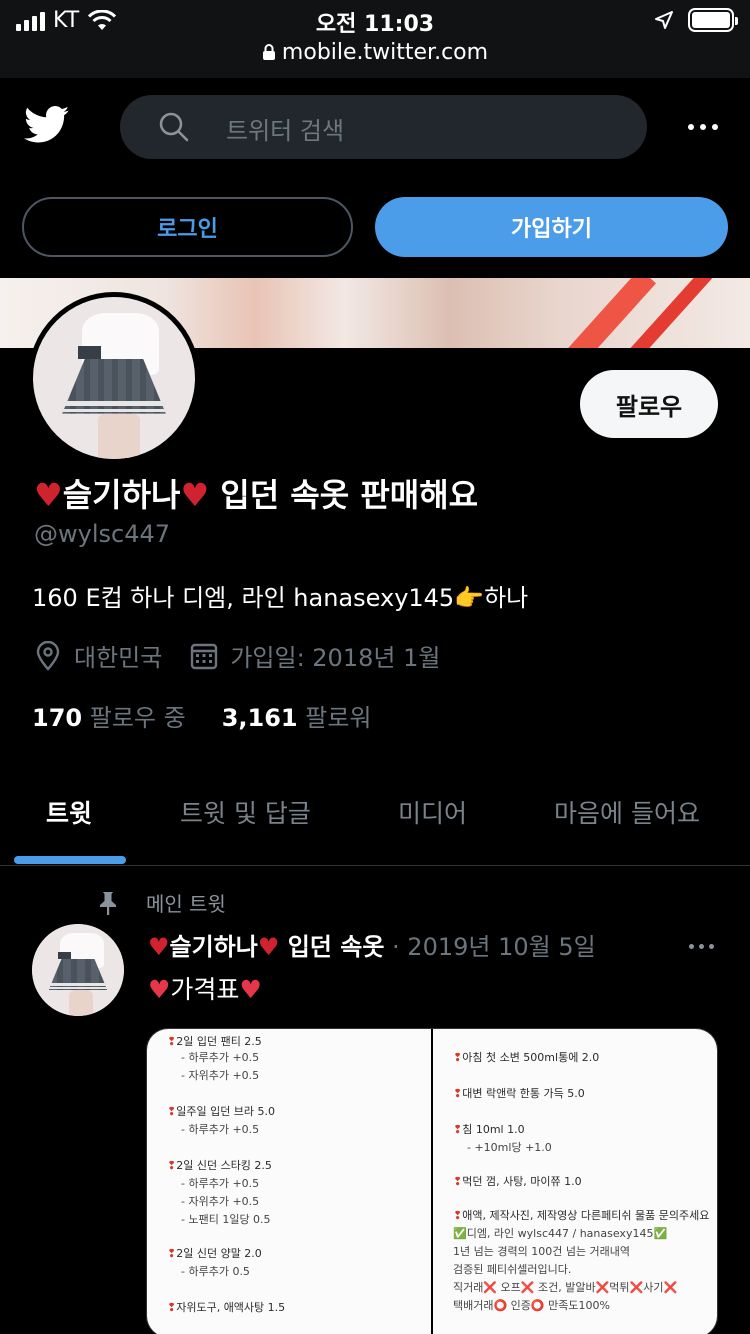 Image resolution: width=750 pixels, height=1334 pixels. What do you see at coordinates (187, 227) in the screenshot?
I see `login-button: 로그인` at bounding box center [187, 227].